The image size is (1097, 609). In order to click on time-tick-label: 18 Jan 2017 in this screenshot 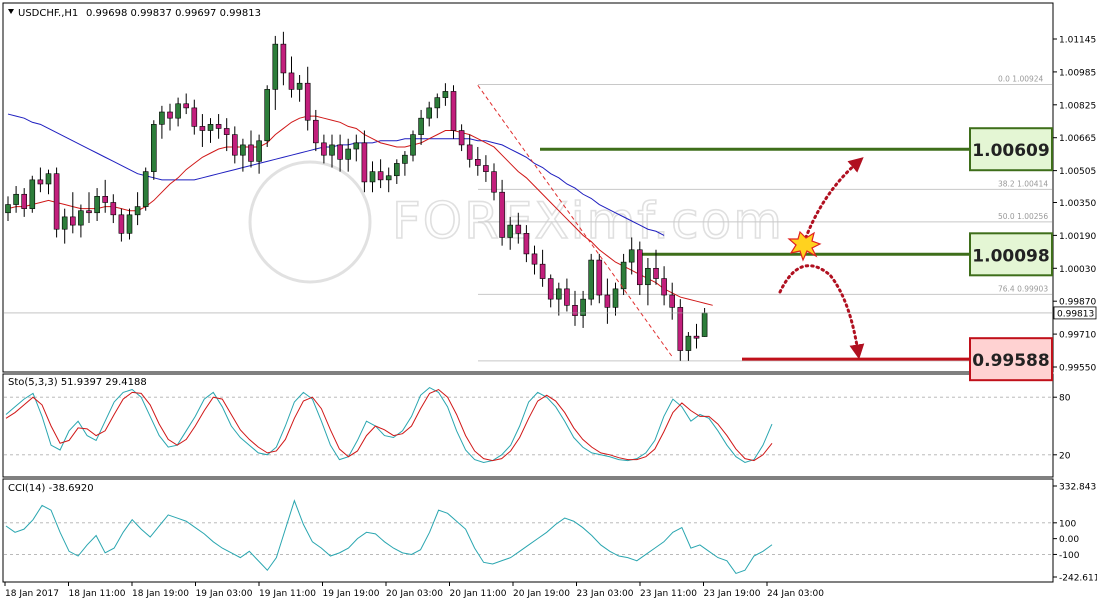, I will do `click(32, 594)`.